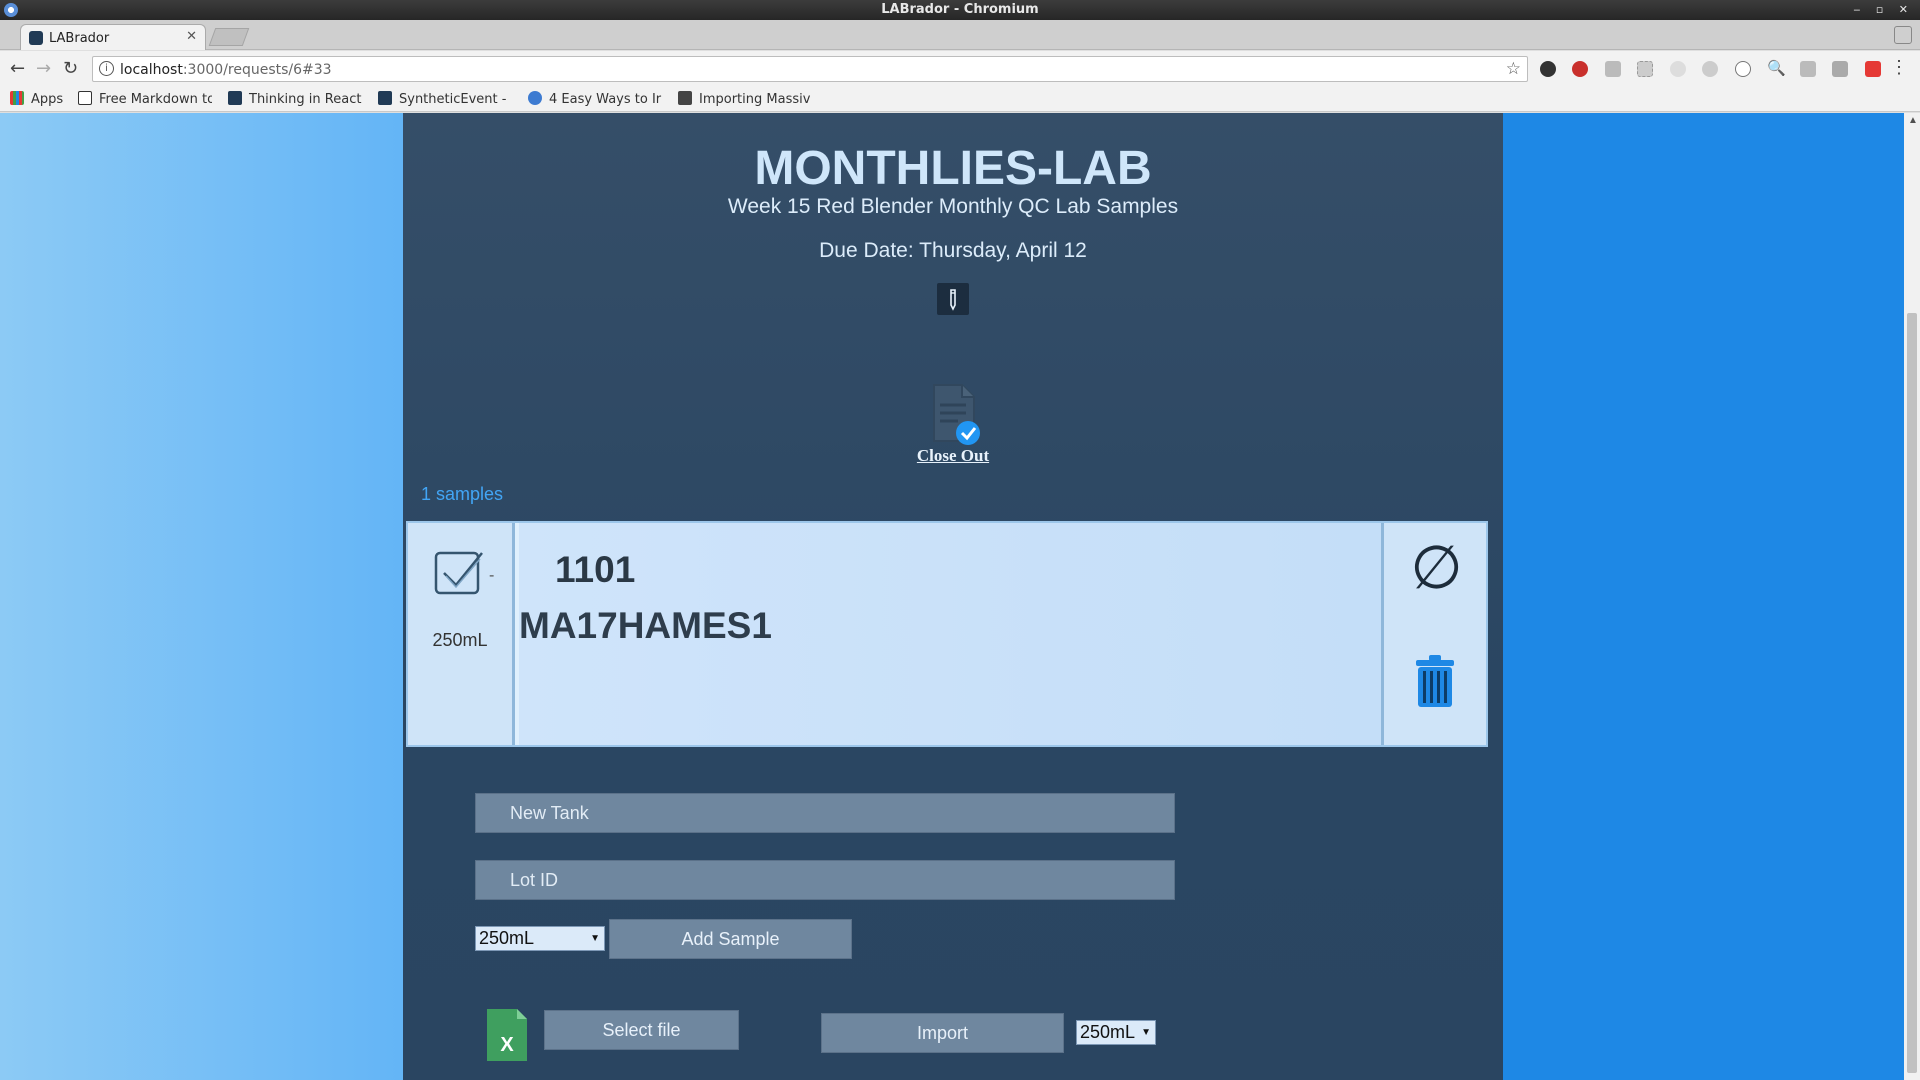 The height and width of the screenshot is (1080, 1920). I want to click on window-titlebar: LABrador - Chromium ‒ ▫ ✕, so click(960, 10).